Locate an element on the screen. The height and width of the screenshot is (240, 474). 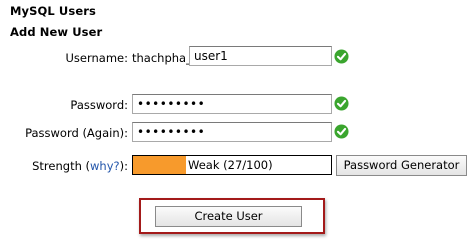
password-valid-check-icon is located at coordinates (341, 103).